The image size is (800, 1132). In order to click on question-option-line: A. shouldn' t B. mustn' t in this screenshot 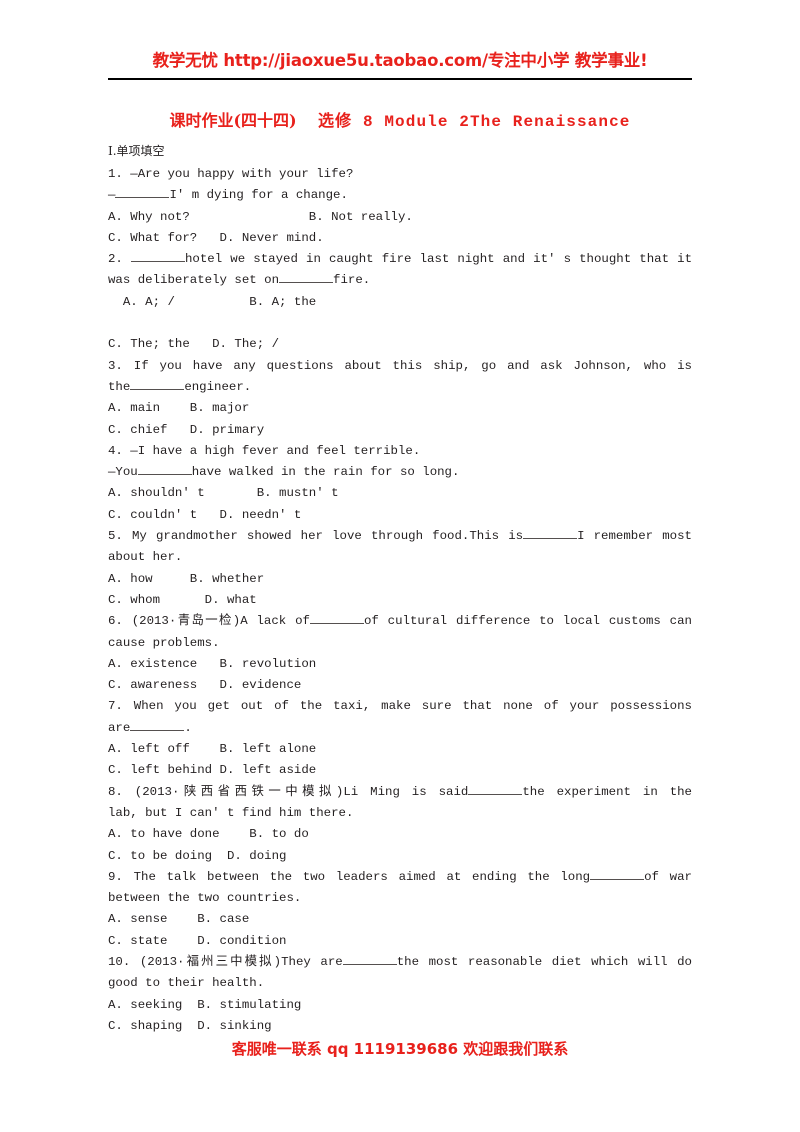, I will do `click(223, 493)`.